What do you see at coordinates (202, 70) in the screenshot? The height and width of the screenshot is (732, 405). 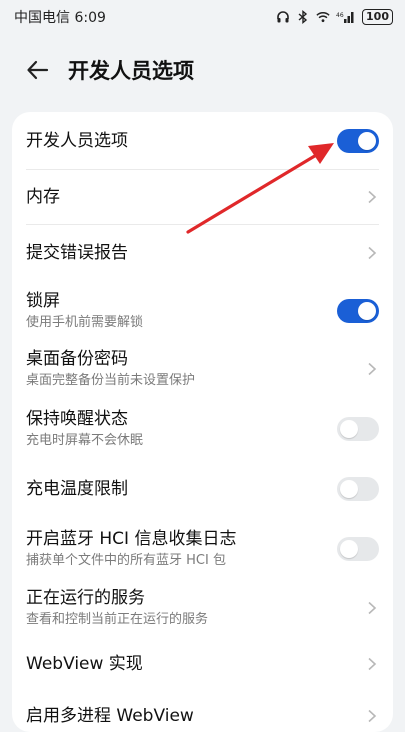 I see `page-header: 开发人员选项` at bounding box center [202, 70].